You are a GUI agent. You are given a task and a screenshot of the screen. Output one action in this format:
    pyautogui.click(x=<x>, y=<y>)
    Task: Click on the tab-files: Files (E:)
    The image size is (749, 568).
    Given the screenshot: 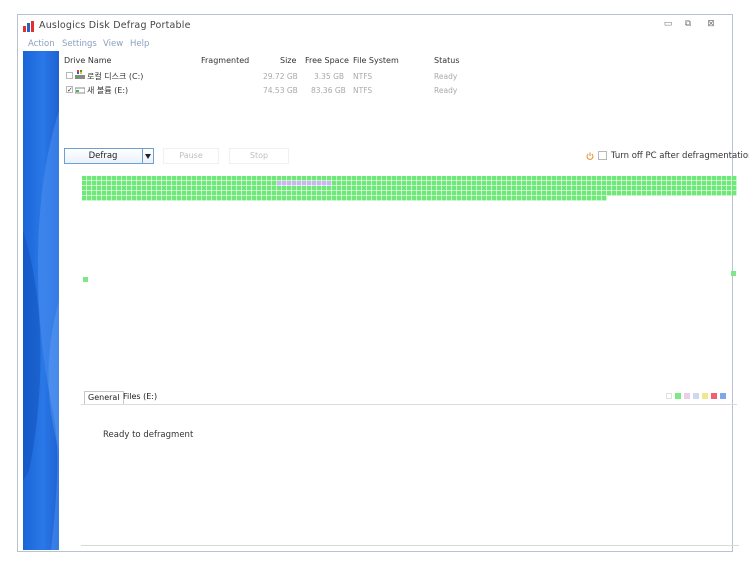 What is the action you would take?
    pyautogui.click(x=140, y=398)
    